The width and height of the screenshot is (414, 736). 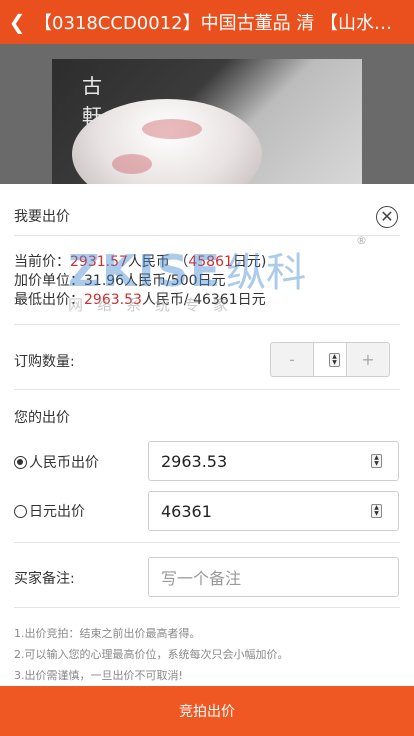 What do you see at coordinates (210, 262) in the screenshot?
I see `current-price-jpy: 45861` at bounding box center [210, 262].